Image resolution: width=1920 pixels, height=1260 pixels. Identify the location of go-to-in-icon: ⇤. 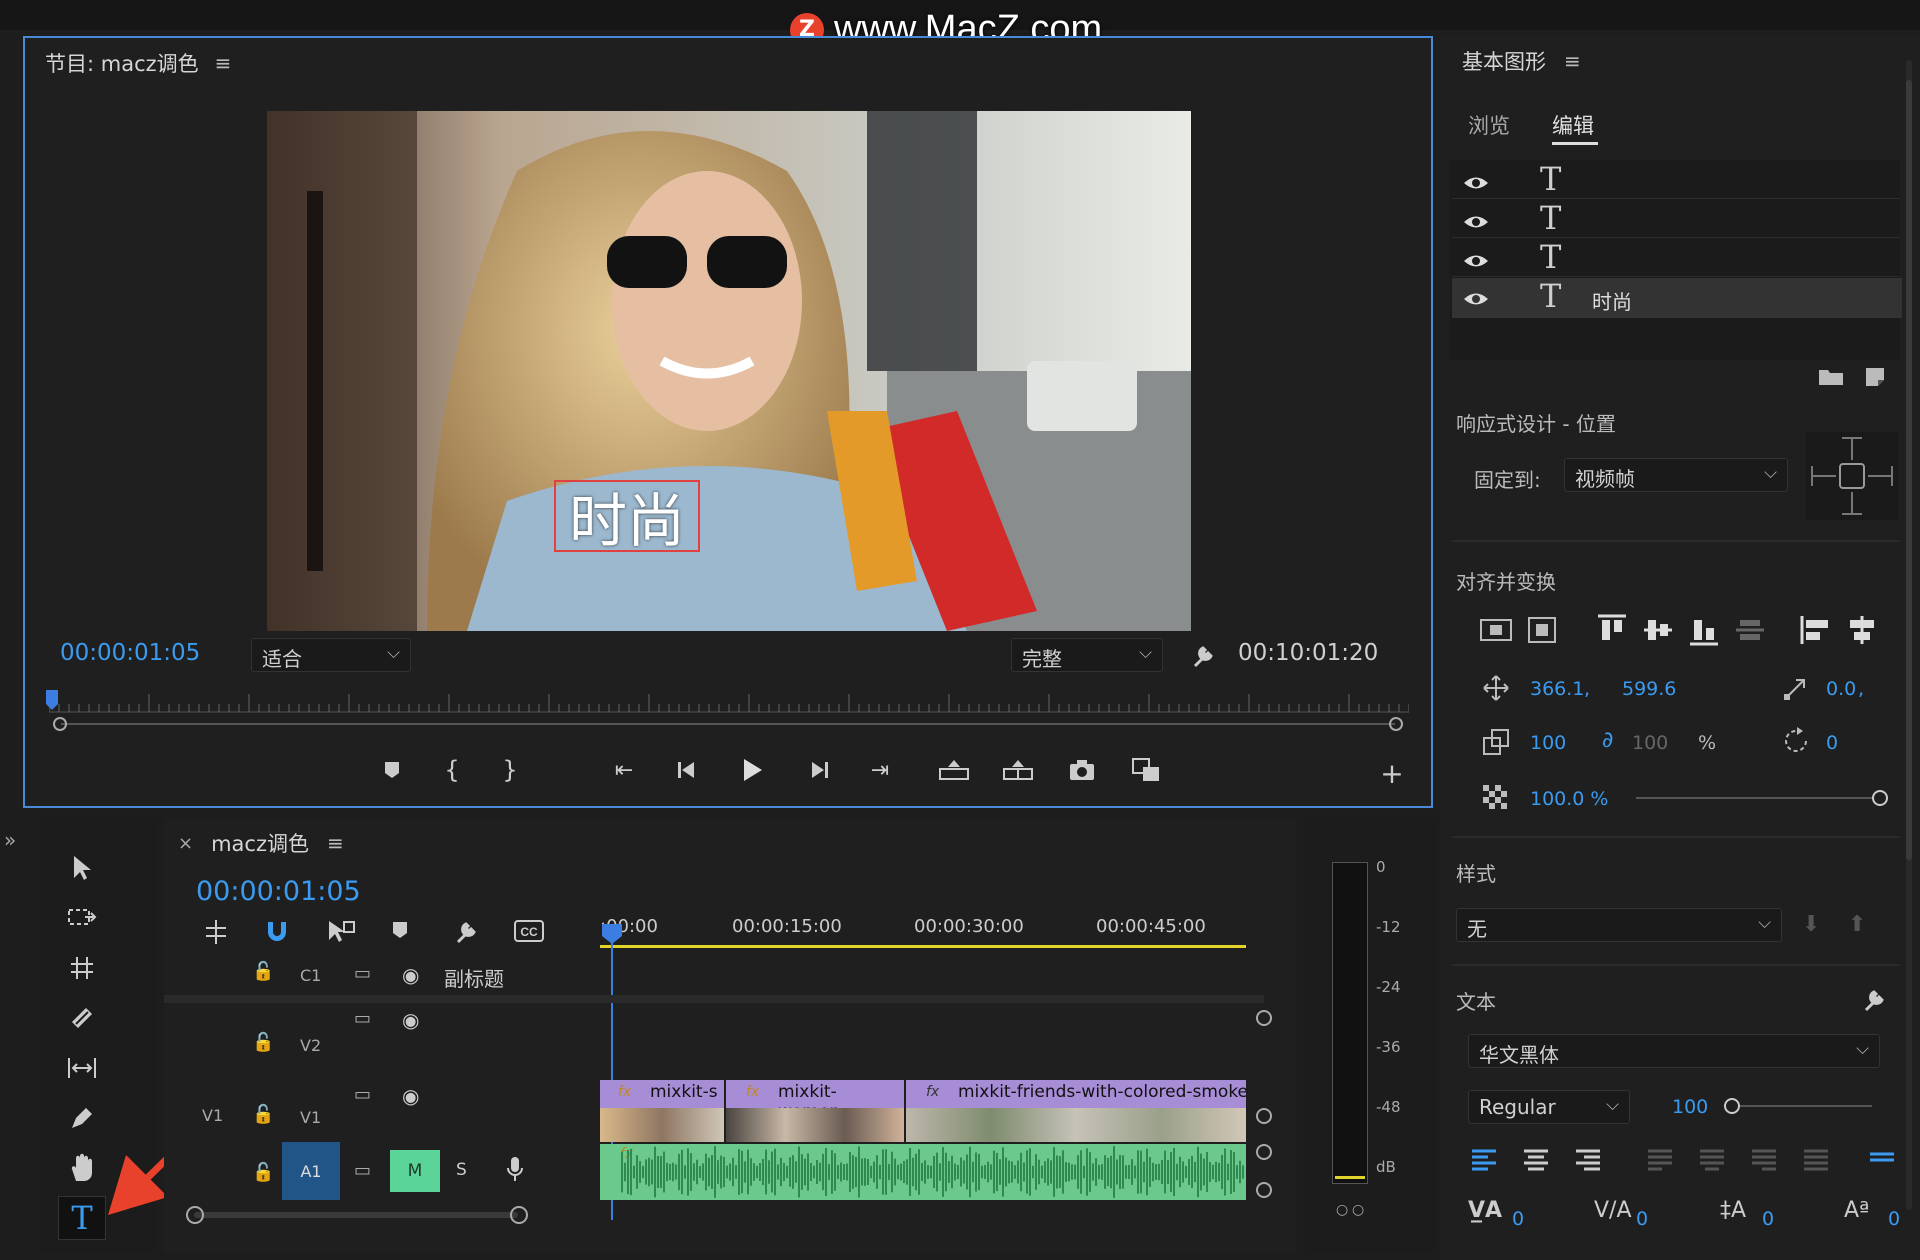
(624, 770).